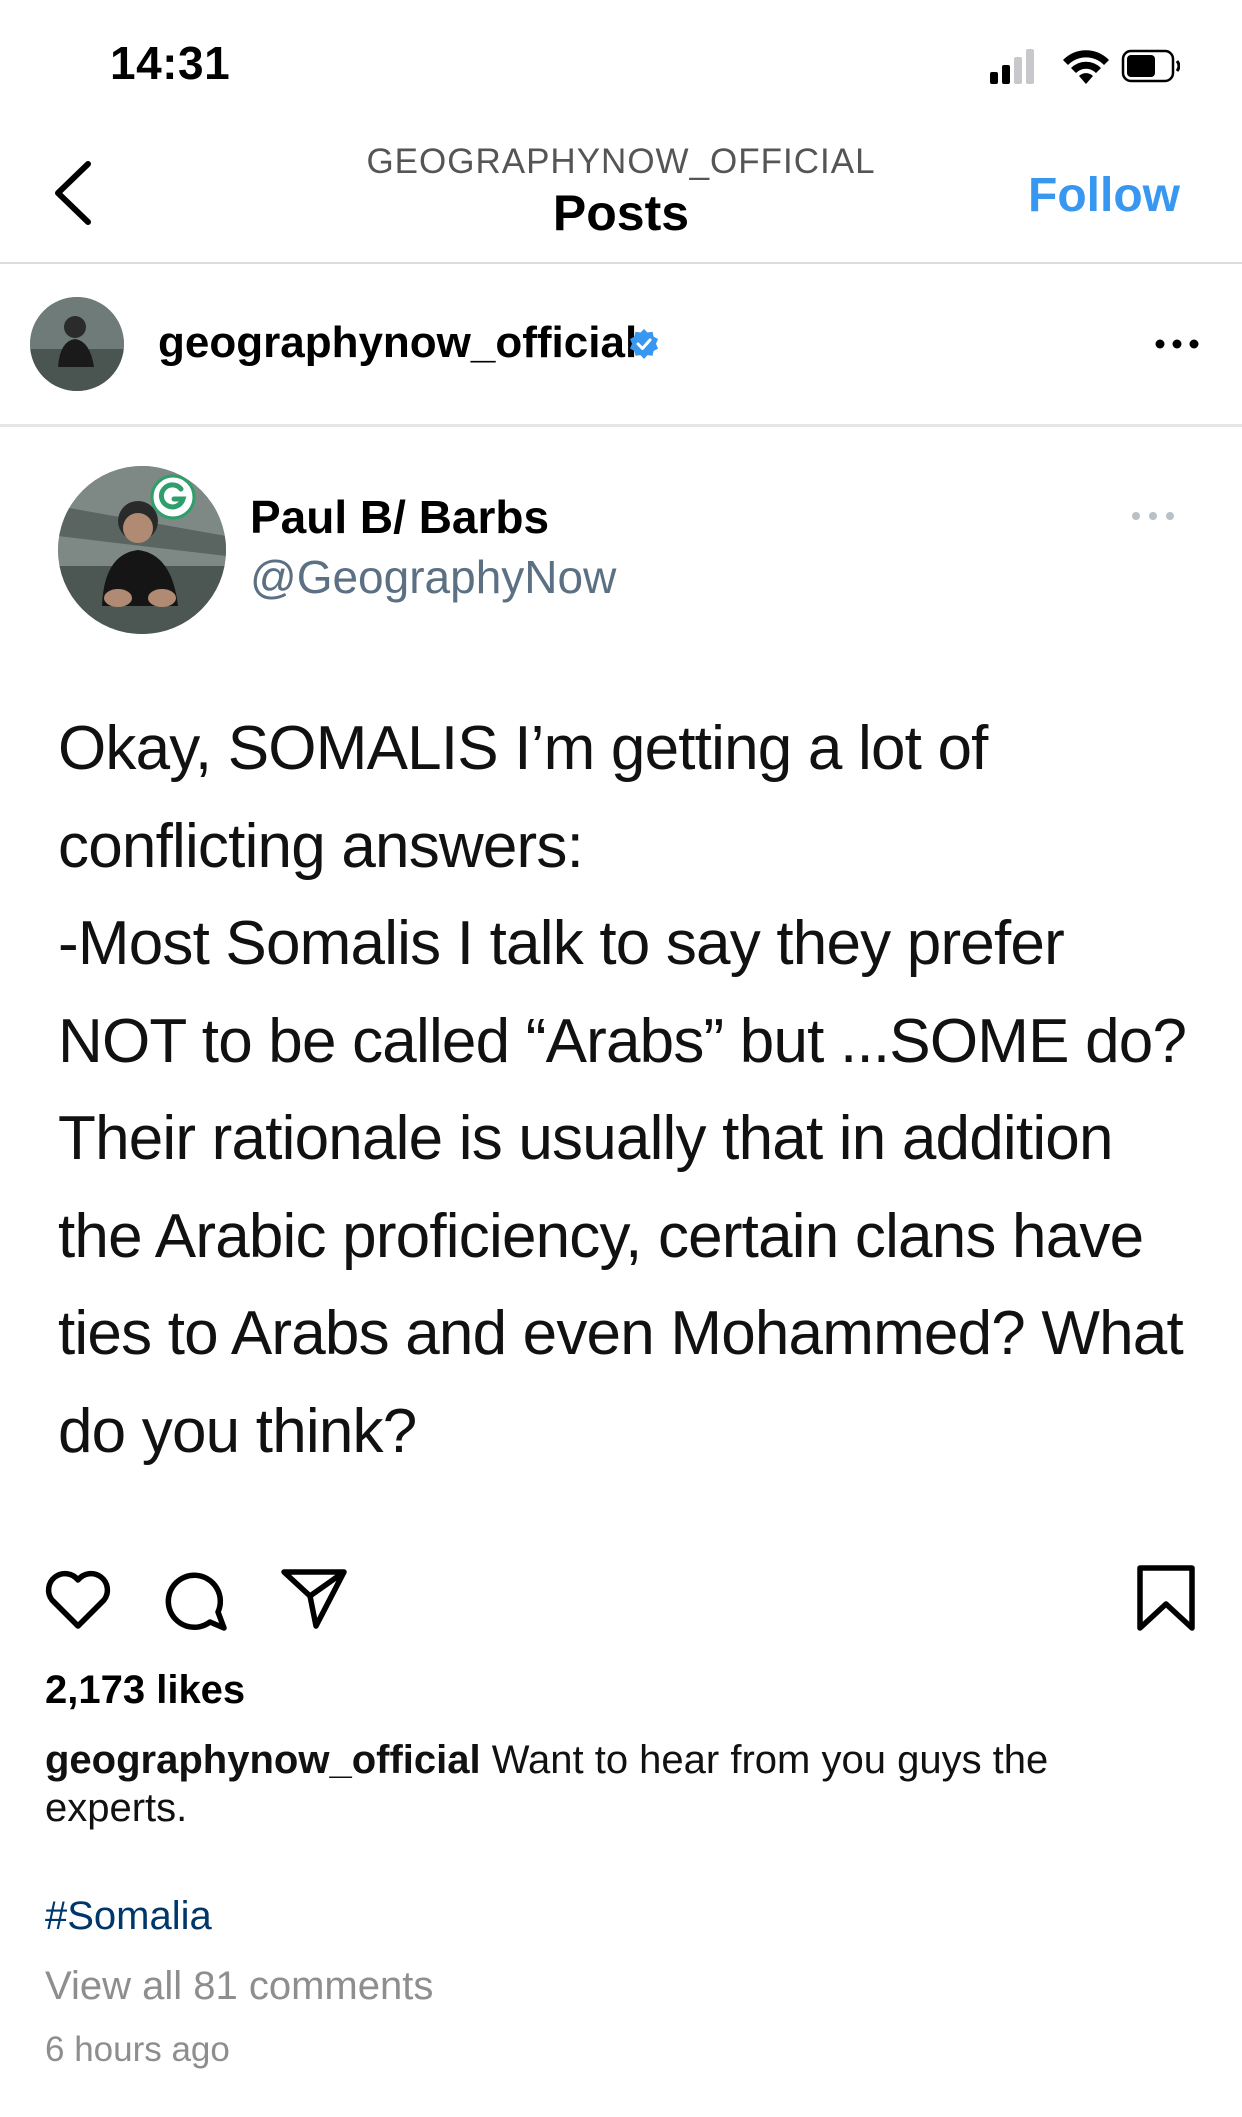  Describe the element at coordinates (145, 1690) in the screenshot. I see `likes-count: 2,173 likes` at that location.